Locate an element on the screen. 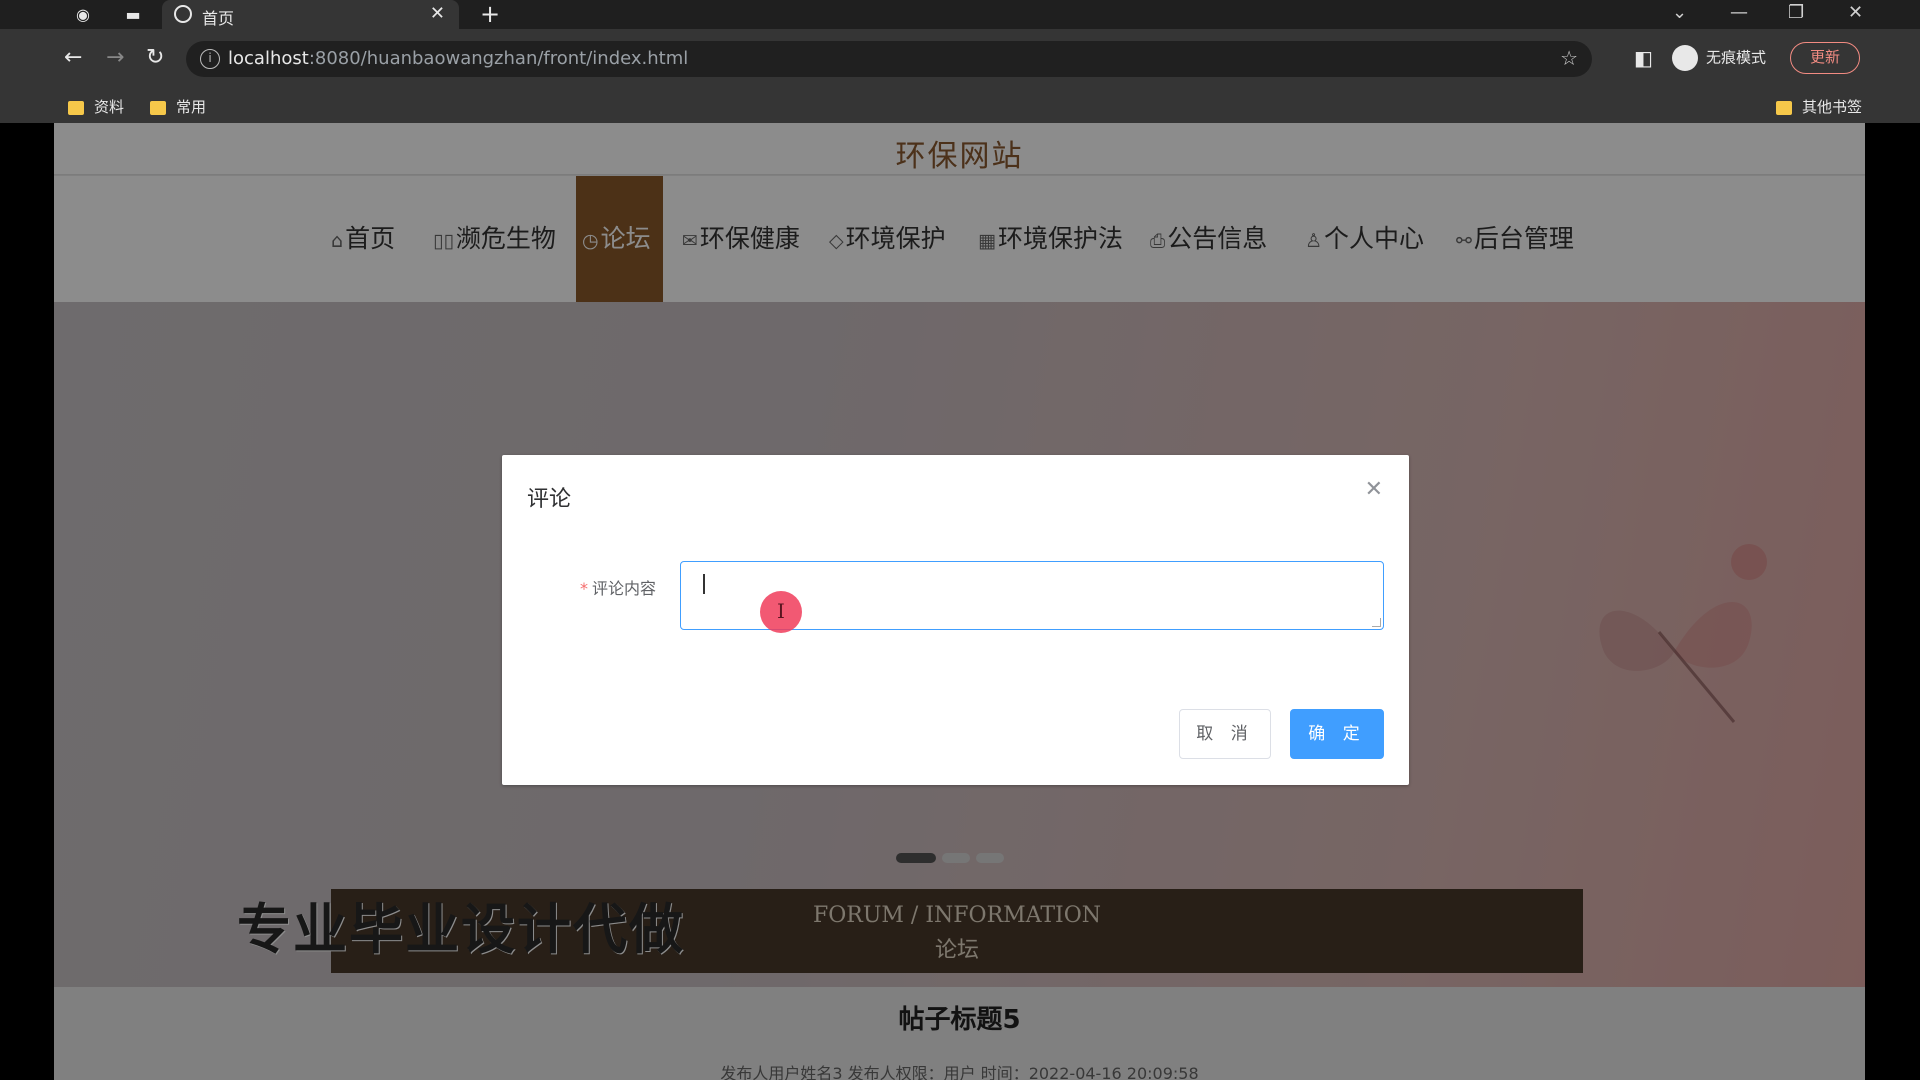  text-caret is located at coordinates (704, 584).